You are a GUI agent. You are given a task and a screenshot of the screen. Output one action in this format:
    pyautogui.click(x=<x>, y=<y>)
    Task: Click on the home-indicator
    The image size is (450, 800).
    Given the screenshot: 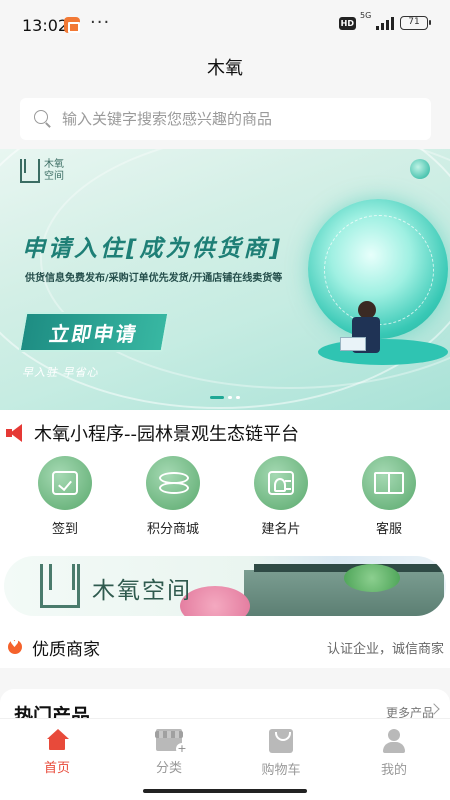 What is the action you would take?
    pyautogui.click(x=225, y=791)
    